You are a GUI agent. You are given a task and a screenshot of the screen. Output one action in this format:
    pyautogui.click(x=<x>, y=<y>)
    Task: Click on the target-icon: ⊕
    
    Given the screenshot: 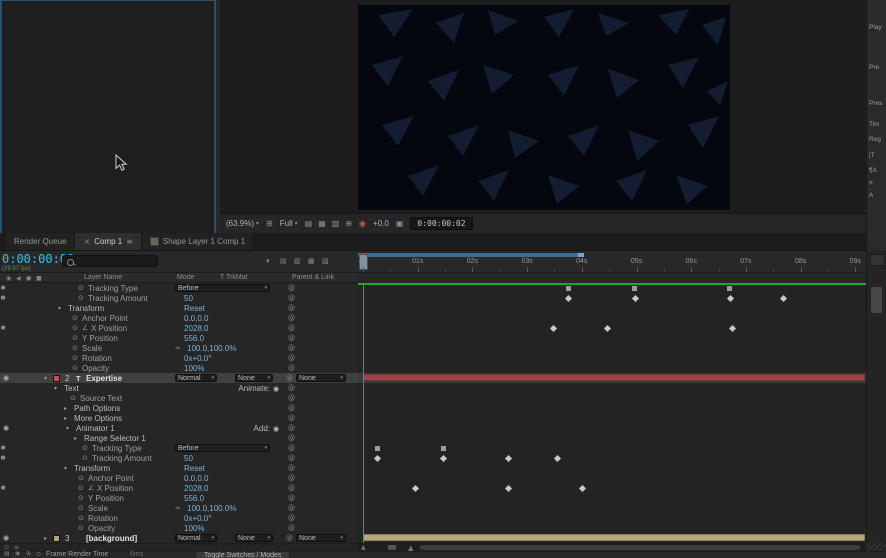 What is the action you would take?
    pyautogui.click(x=348, y=223)
    